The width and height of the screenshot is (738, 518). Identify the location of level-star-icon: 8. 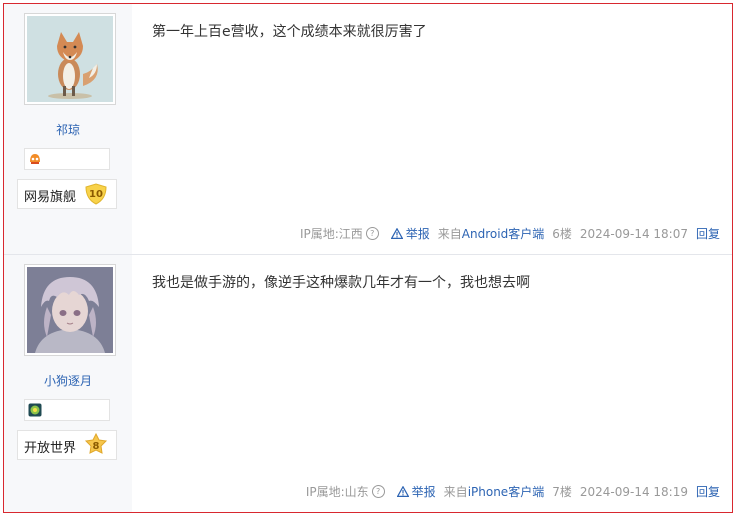
(96, 443).